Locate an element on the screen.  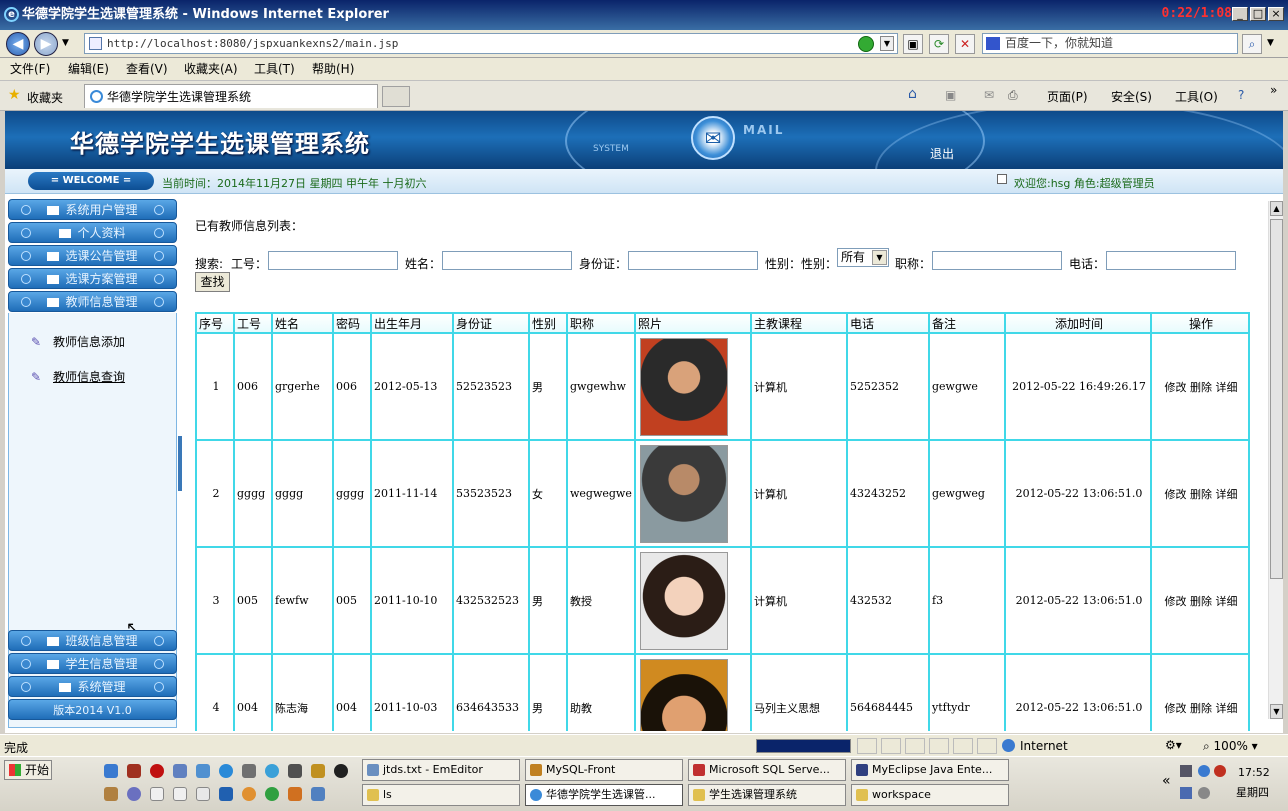
sidebar-item-profile: 个人资料 is located at coordinates (92, 232).